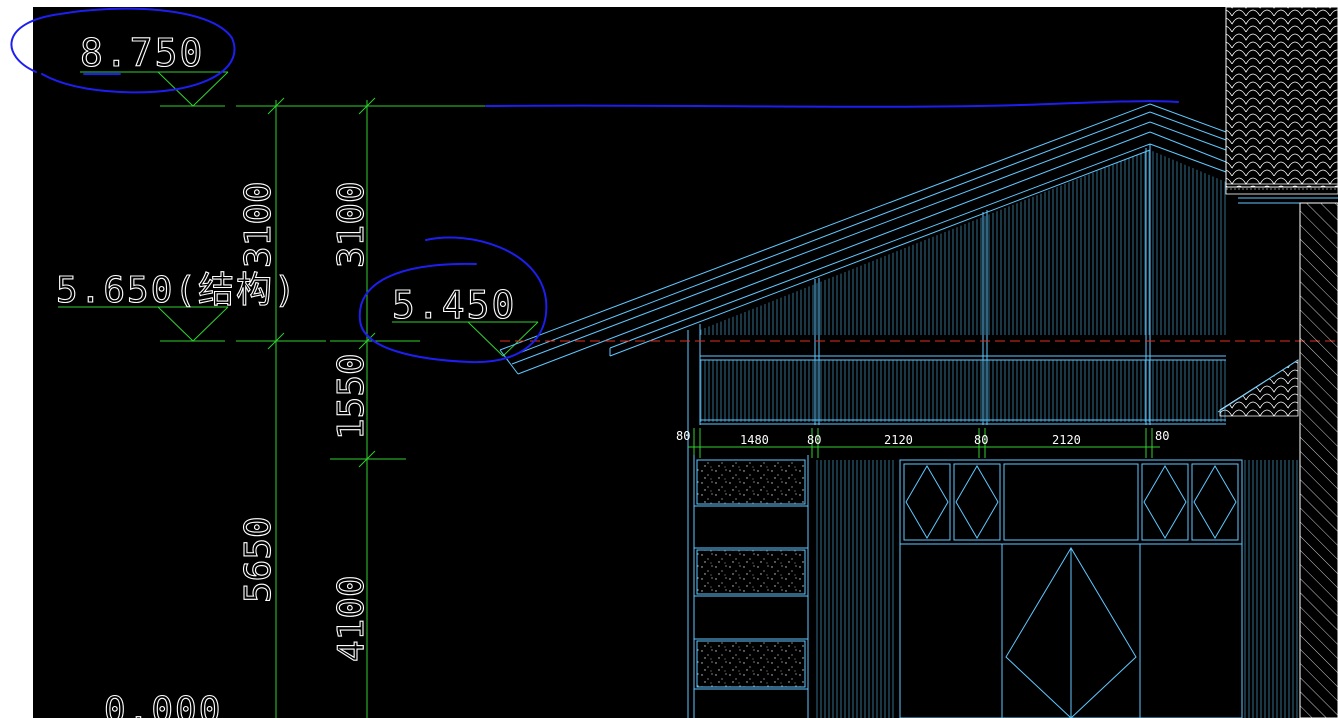 The image size is (1338, 718). I want to click on wall-cladding-right, so click(1271, 589).